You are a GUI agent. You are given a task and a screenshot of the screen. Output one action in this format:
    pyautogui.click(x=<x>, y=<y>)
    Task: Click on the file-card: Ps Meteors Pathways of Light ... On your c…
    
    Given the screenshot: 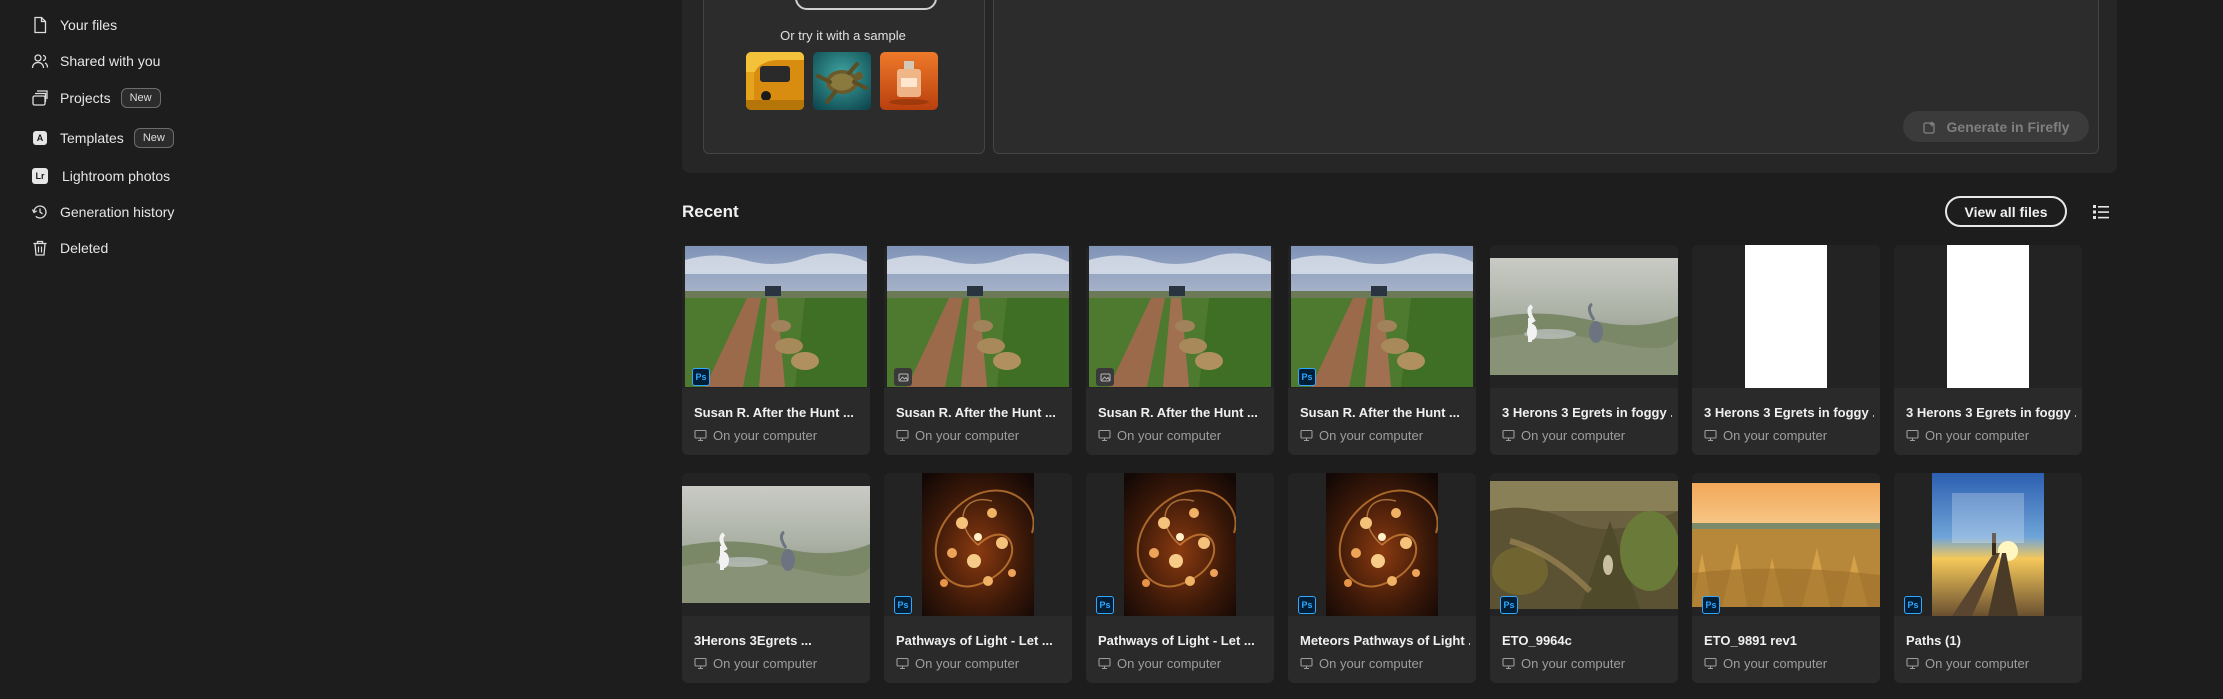 What is the action you would take?
    pyautogui.click(x=1382, y=578)
    